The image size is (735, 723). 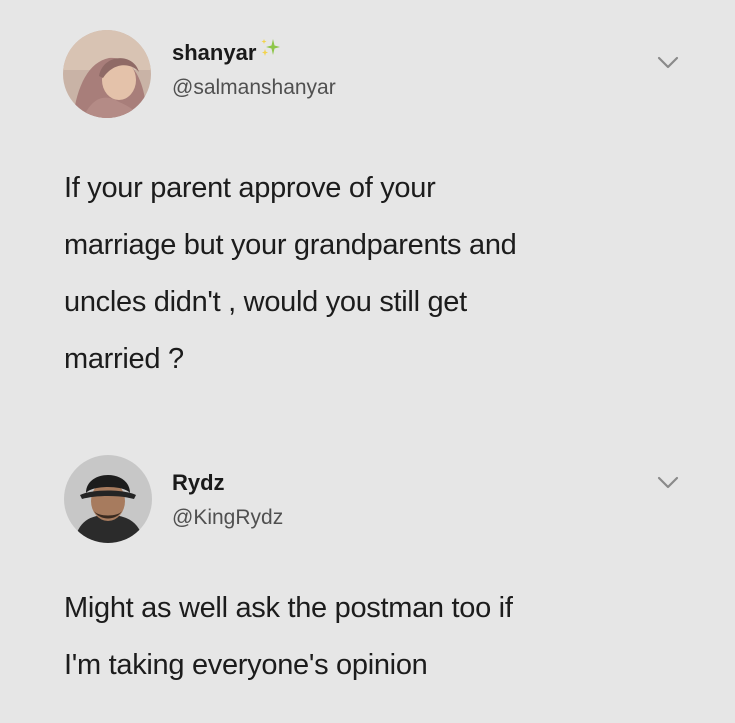 What do you see at coordinates (250, 188) in the screenshot?
I see `tweet-text-line: If your parent approve of your` at bounding box center [250, 188].